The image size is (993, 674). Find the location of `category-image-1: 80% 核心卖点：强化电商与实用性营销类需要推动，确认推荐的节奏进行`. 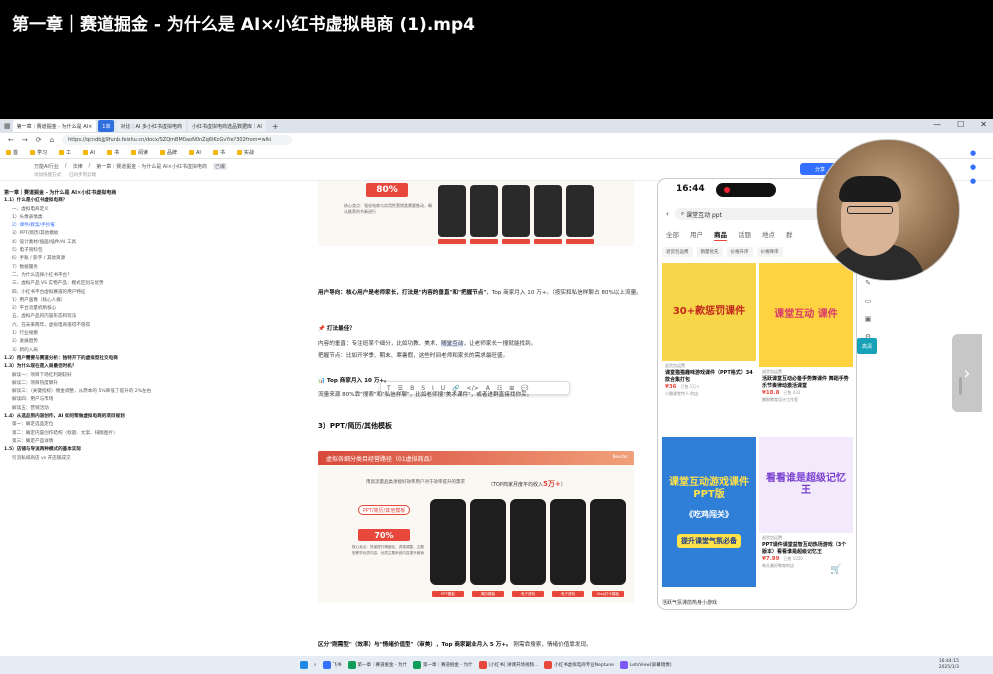

category-image-1: 80% 核心卖点：强化电商与实用性营销类需要推动，确认推荐的节奏进行 is located at coordinates (476, 213).